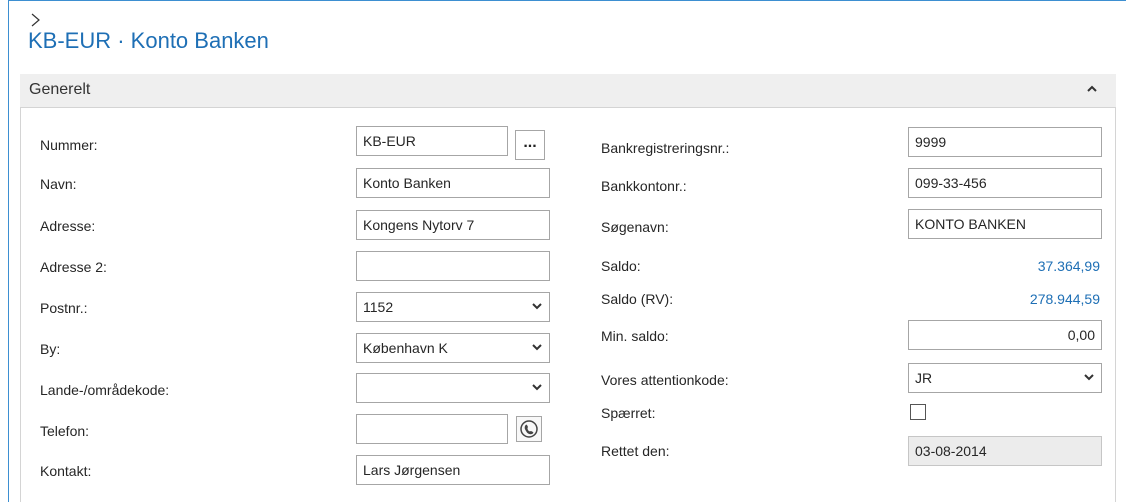  Describe the element at coordinates (644, 186) in the screenshot. I see `bankkonto-label: Bankkontonr.:` at that location.